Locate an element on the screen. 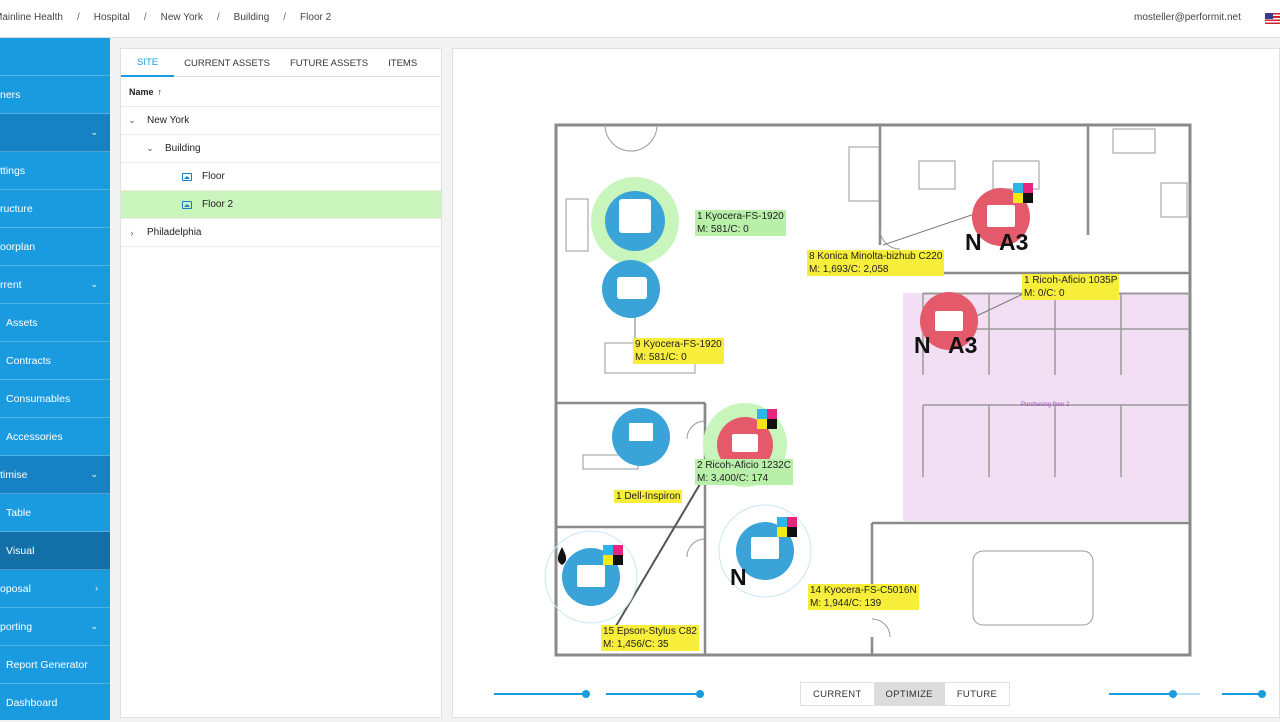 The image size is (1280, 722). sidebar-item-label: oposal is located at coordinates (15, 588).